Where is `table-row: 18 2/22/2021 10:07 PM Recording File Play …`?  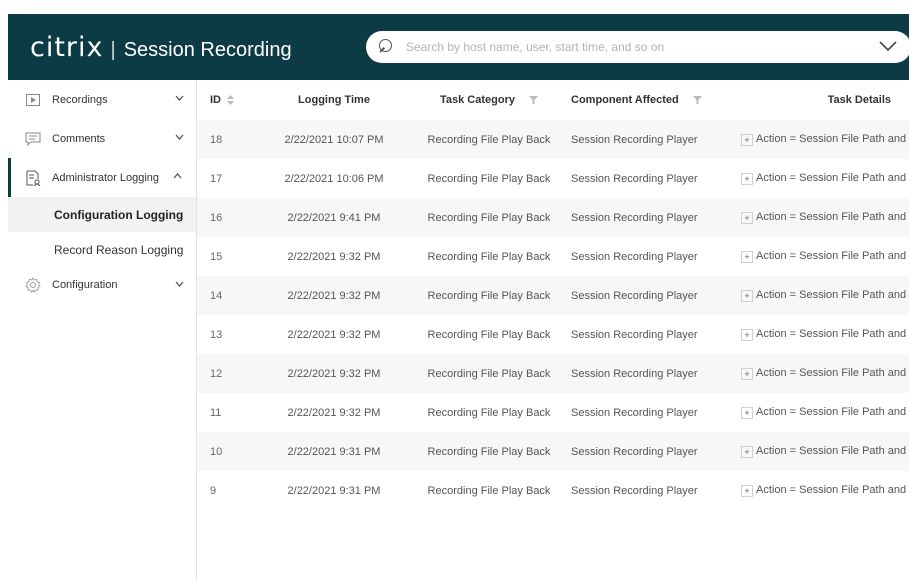 table-row: 18 2/22/2021 10:07 PM Recording File Play … is located at coordinates (553, 139).